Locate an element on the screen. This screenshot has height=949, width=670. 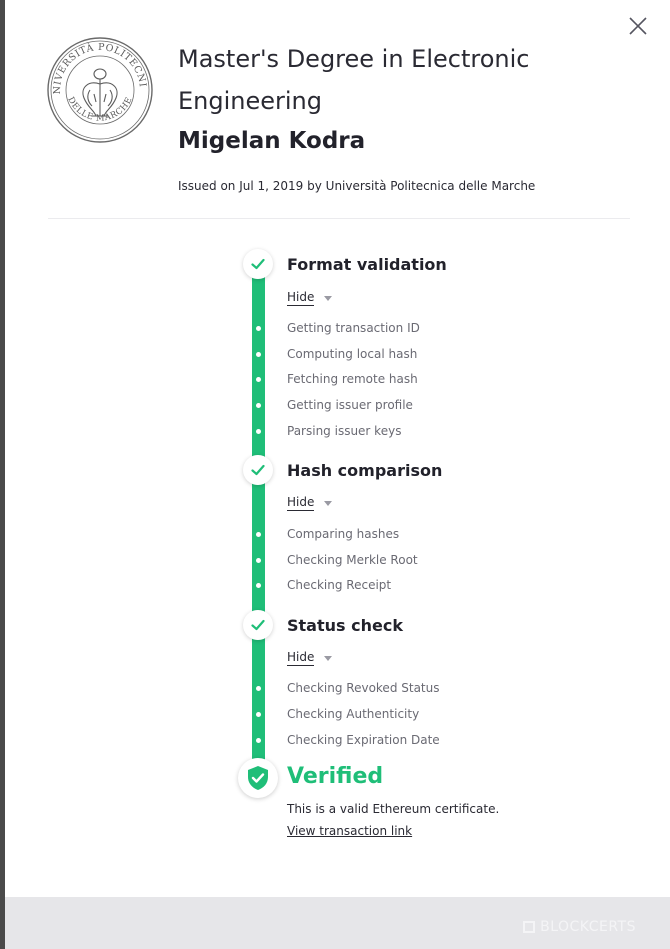
verified-title: Verified is located at coordinates (335, 776).